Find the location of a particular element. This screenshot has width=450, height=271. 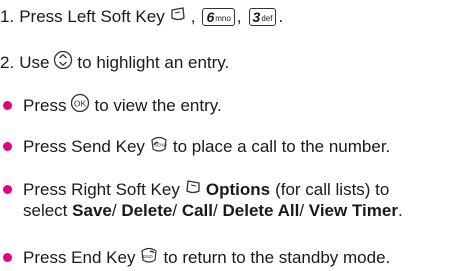

key-3-sub: def is located at coordinates (267, 18).